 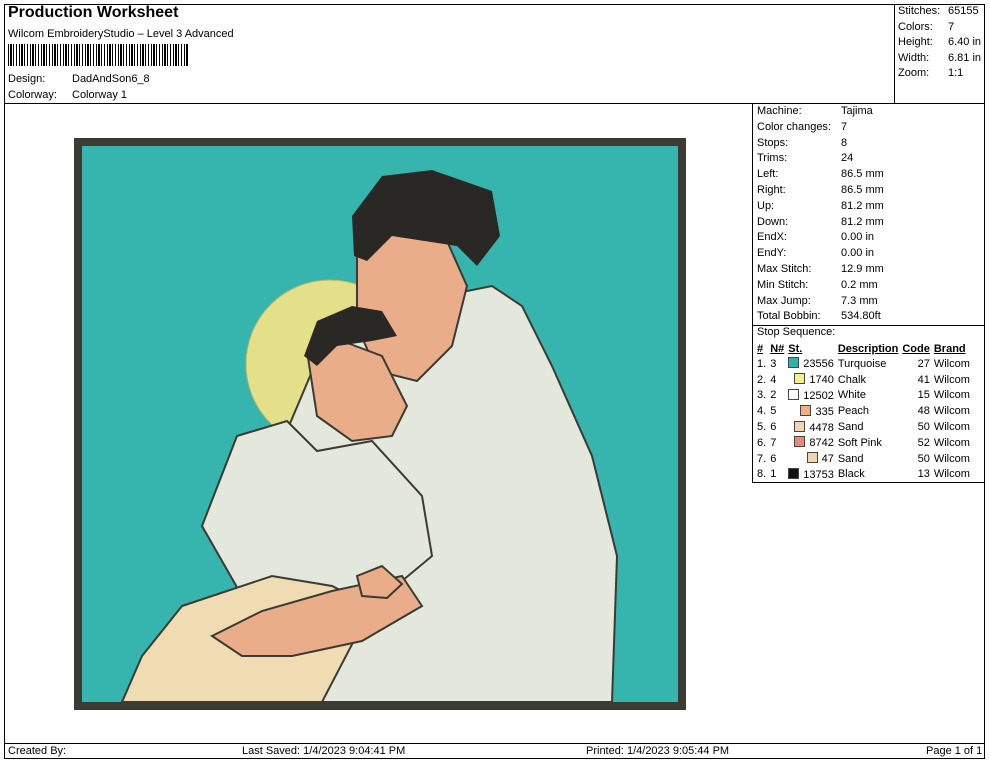 I want to click on stitch-count: 47, so click(x=827, y=459).